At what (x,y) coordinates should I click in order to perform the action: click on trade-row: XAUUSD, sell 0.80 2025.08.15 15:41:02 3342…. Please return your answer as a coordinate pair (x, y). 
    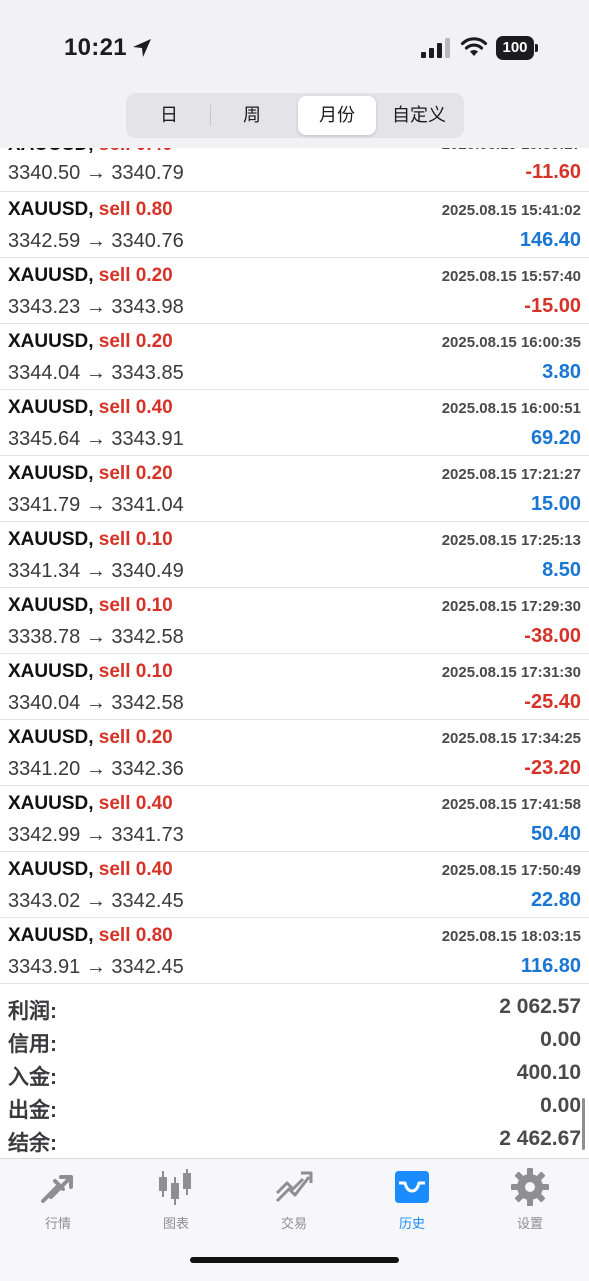
    Looking at the image, I should click on (294, 225).